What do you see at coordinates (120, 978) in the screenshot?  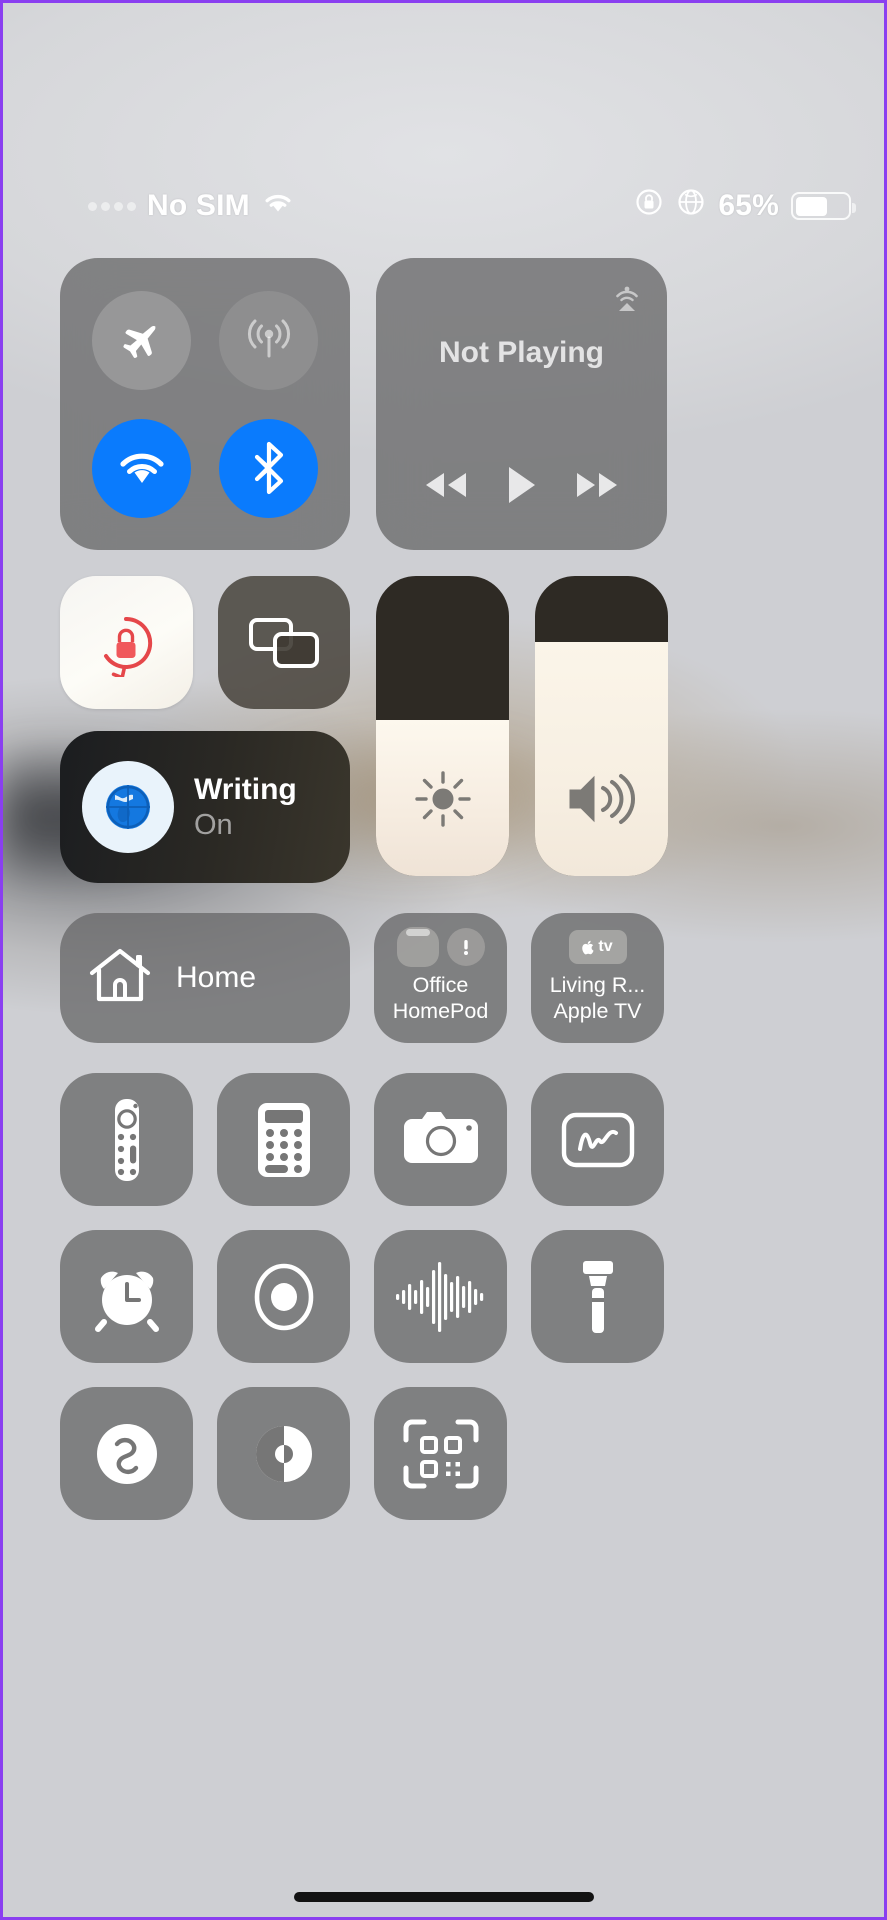 I see `home-house-icon` at bounding box center [120, 978].